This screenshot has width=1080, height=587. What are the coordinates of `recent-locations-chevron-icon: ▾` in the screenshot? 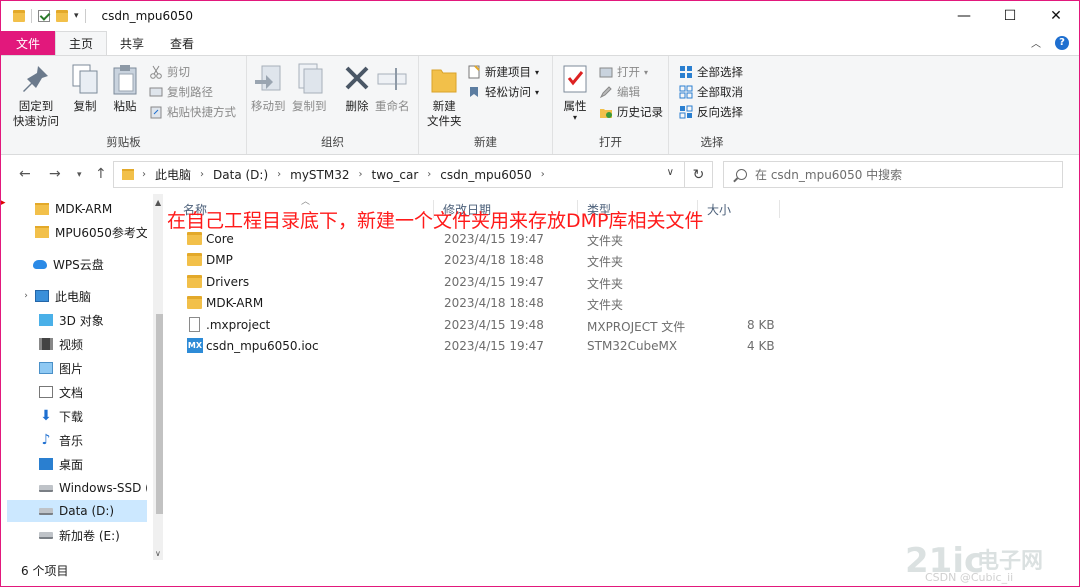 It's located at (79, 175).